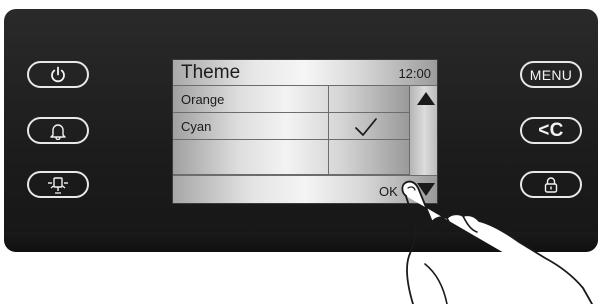 This screenshot has width=600, height=304. Describe the element at coordinates (426, 98) in the screenshot. I see `triangle-up-icon` at that location.